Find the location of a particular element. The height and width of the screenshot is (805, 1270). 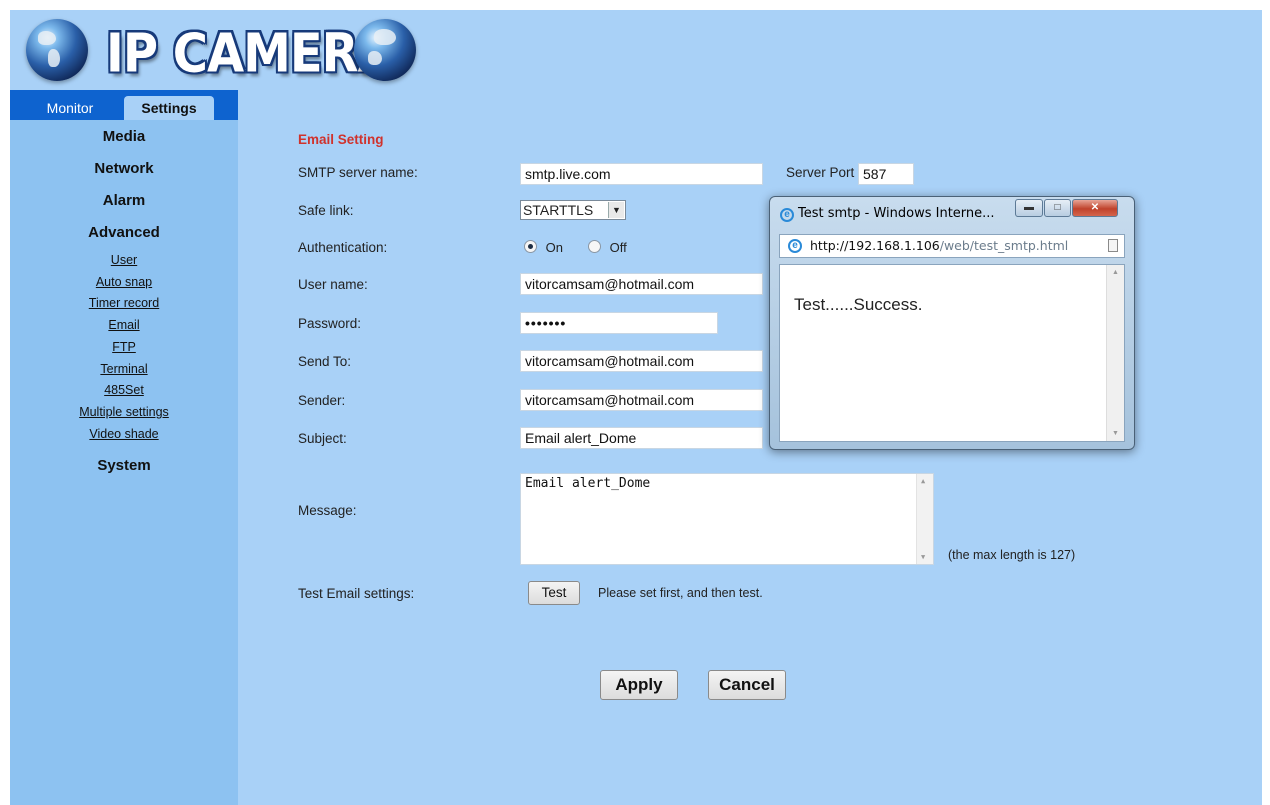

tab-bar: Monitor Settings is located at coordinates (124, 105).